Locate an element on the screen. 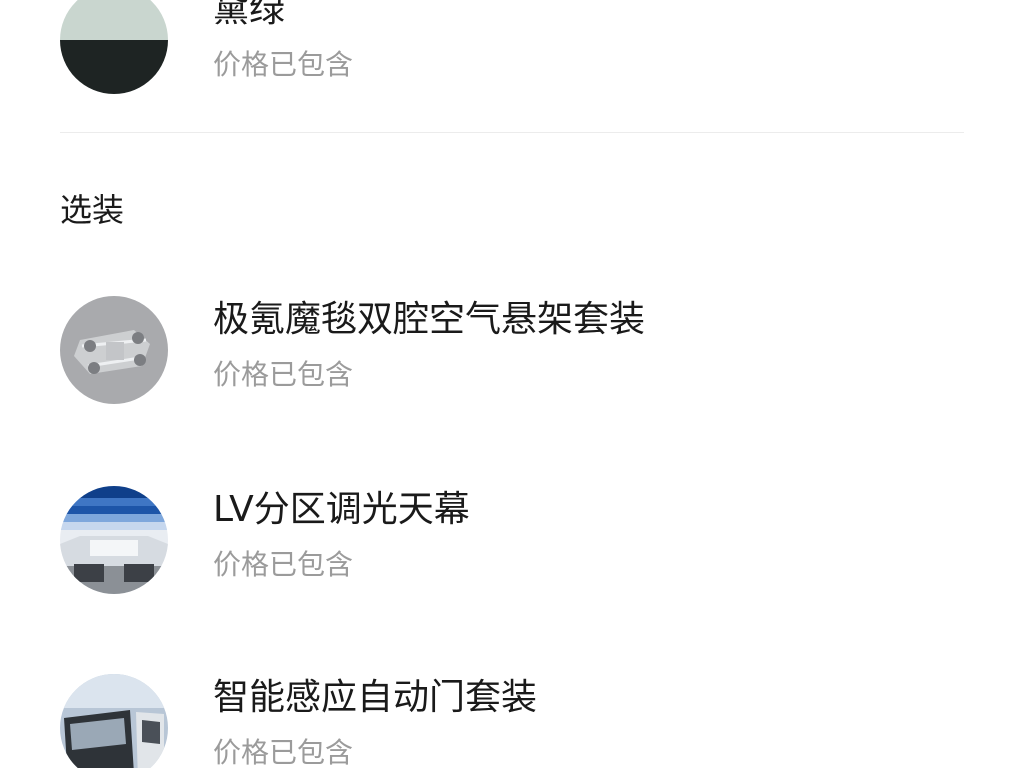 Image resolution: width=1024 pixels, height=768 pixels. color-swatch-graphic is located at coordinates (114, 47).